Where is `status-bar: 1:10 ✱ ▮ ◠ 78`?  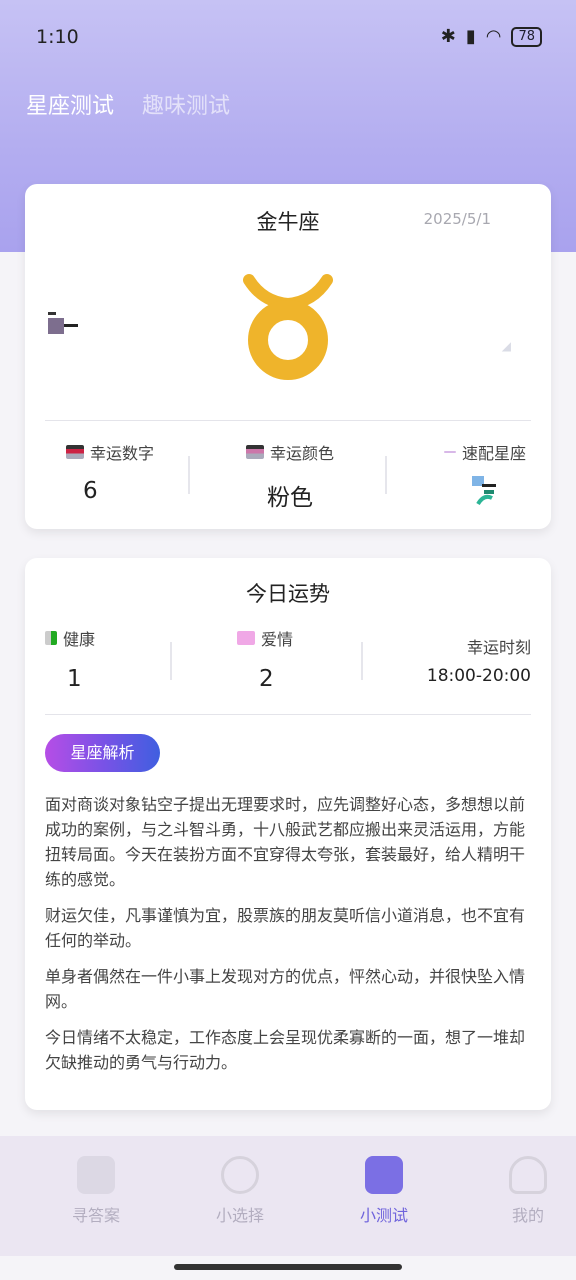
status-bar: 1:10 ✱ ▮ ◠ 78 is located at coordinates (288, 37).